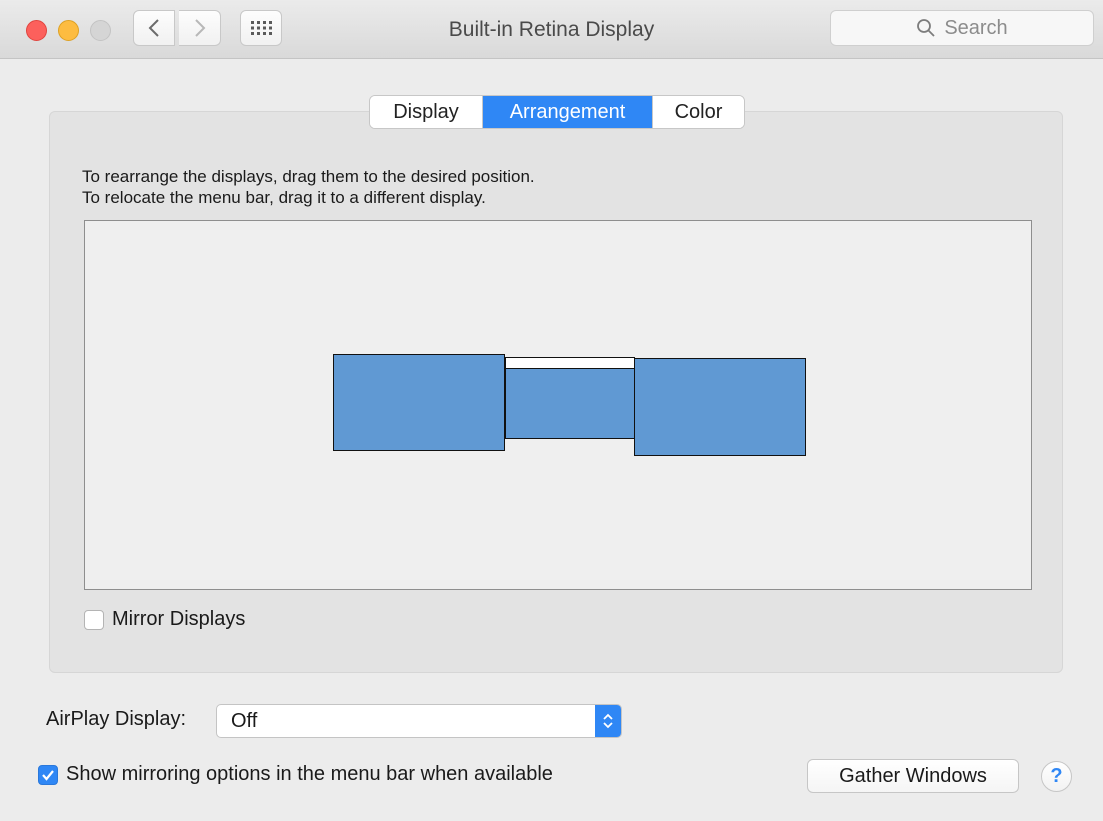  I want to click on show-all-button, so click(261, 28).